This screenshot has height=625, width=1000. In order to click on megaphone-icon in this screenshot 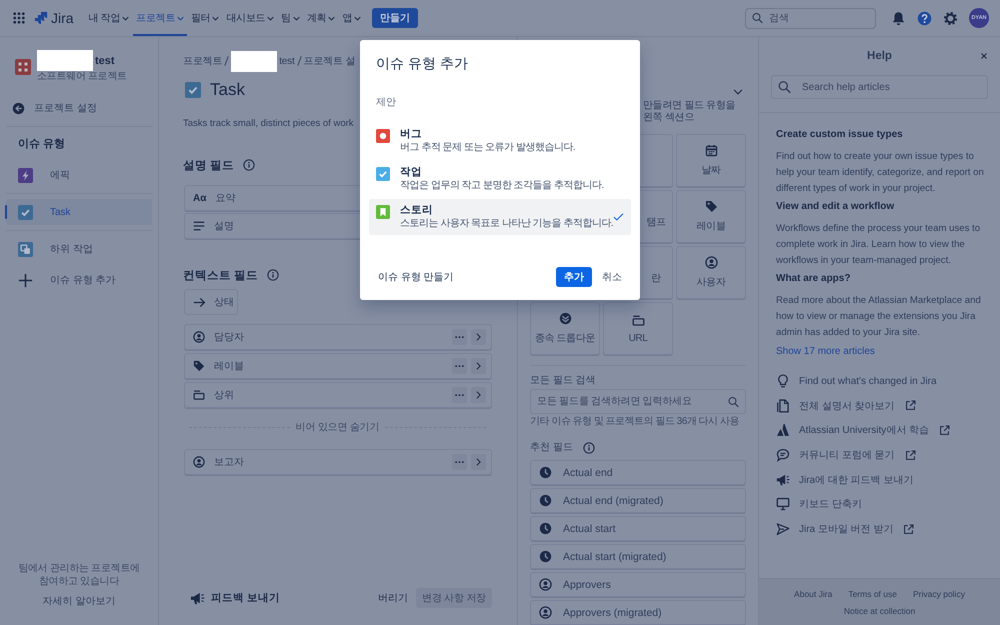, I will do `click(197, 598)`.